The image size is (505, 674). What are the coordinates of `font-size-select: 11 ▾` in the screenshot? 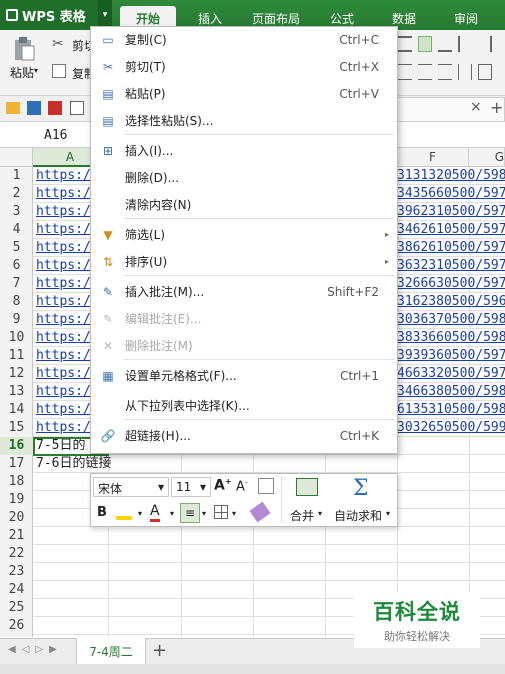 It's located at (191, 487).